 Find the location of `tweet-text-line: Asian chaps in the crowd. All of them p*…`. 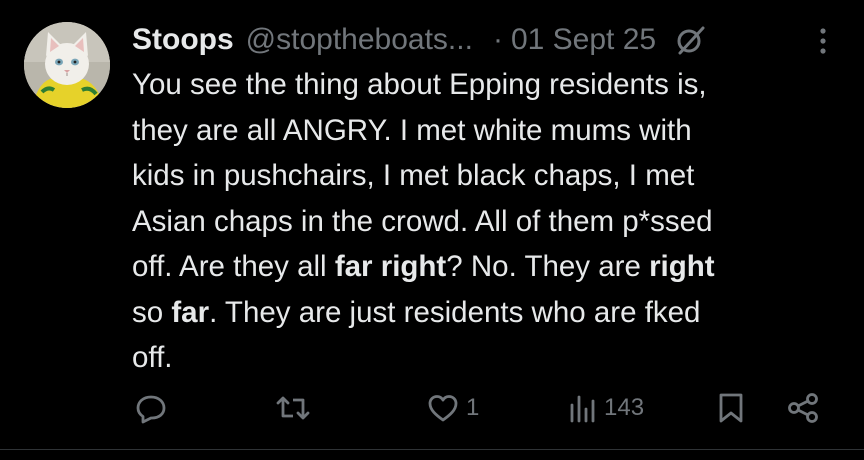

tweet-text-line: Asian chaps in the crowd. All of them p*… is located at coordinates (422, 221).